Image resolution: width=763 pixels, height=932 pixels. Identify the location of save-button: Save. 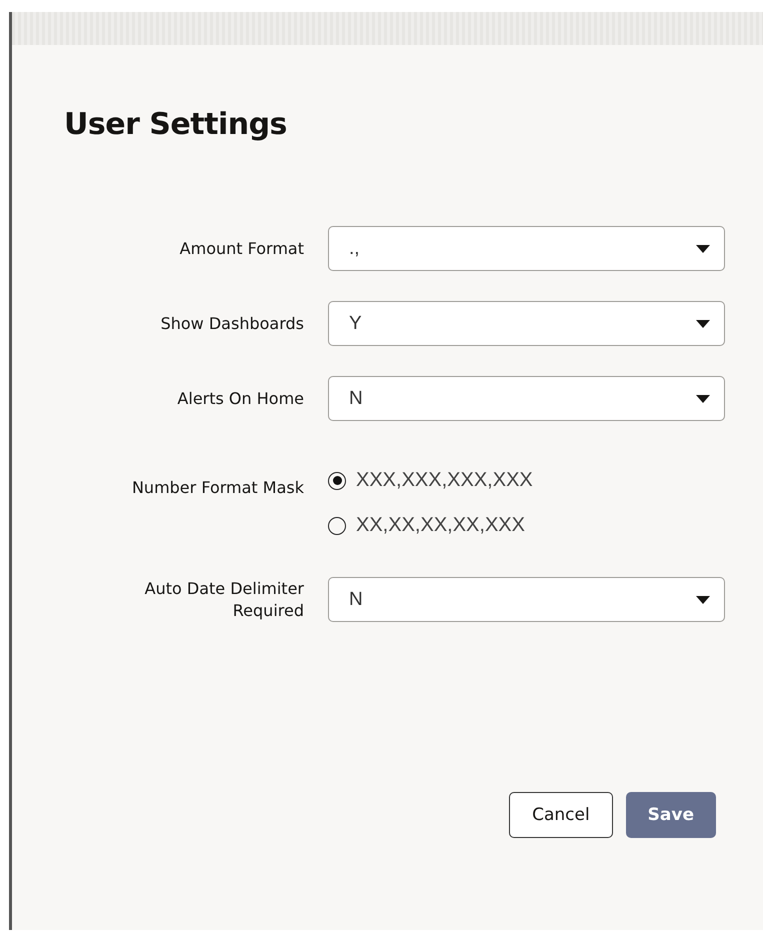
(671, 815).